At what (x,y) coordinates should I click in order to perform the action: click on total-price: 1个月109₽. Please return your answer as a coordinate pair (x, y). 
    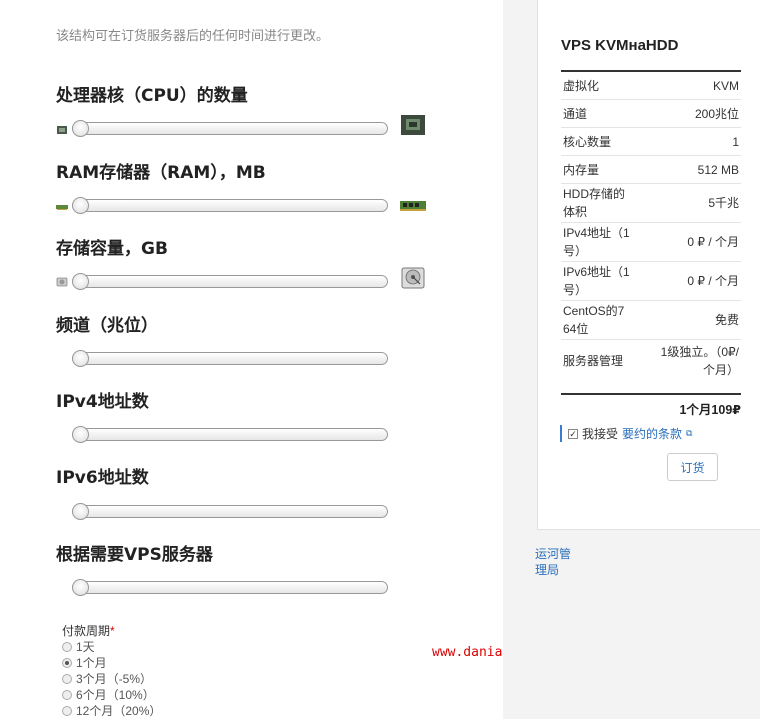
    Looking at the image, I should click on (651, 405).